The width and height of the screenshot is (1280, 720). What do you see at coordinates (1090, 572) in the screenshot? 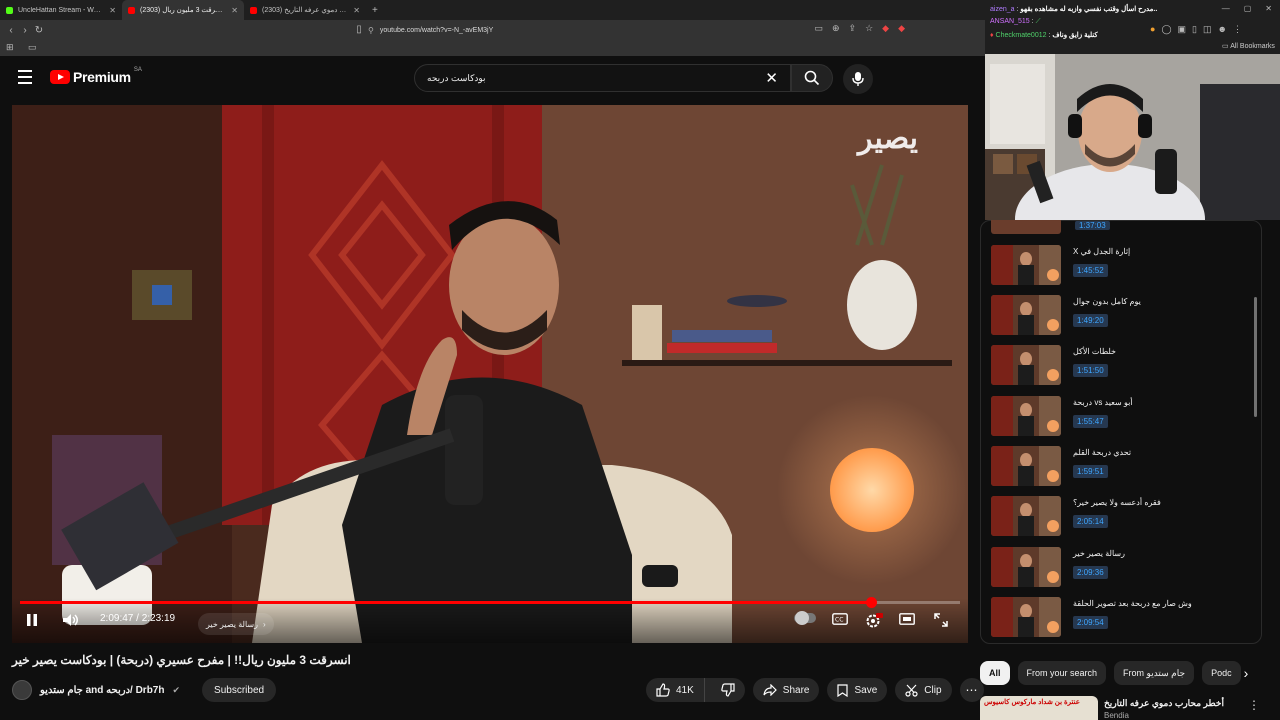
I see `chapter-timestamp: 2:09:36` at bounding box center [1090, 572].